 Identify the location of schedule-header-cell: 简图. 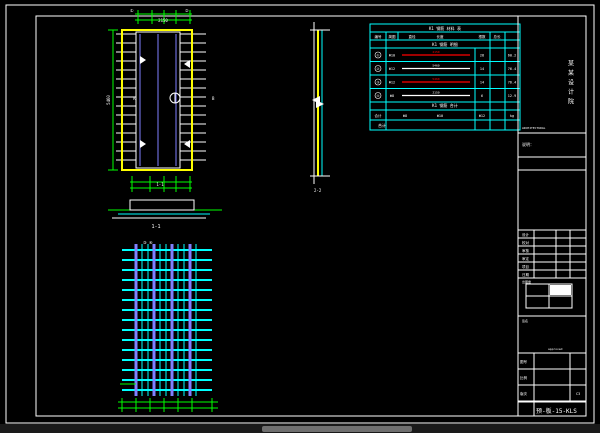
(393, 36).